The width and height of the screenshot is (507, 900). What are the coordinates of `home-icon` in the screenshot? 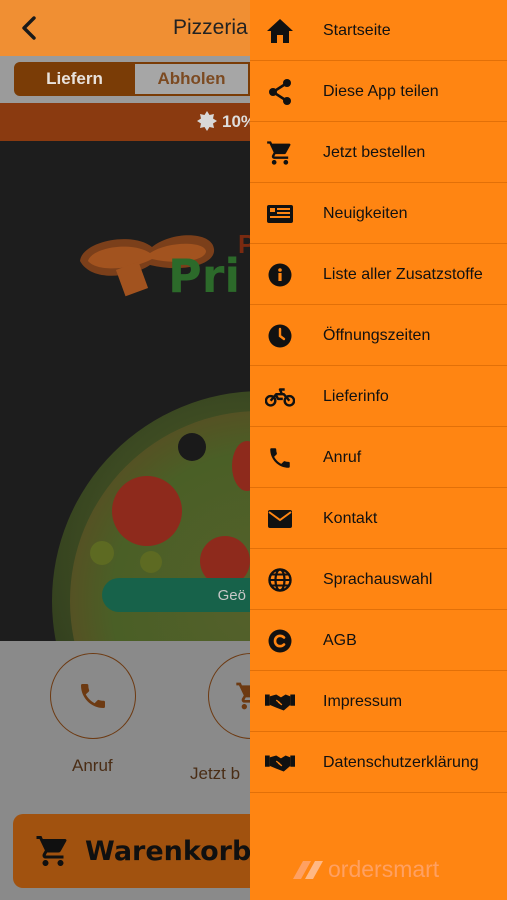 It's located at (280, 31).